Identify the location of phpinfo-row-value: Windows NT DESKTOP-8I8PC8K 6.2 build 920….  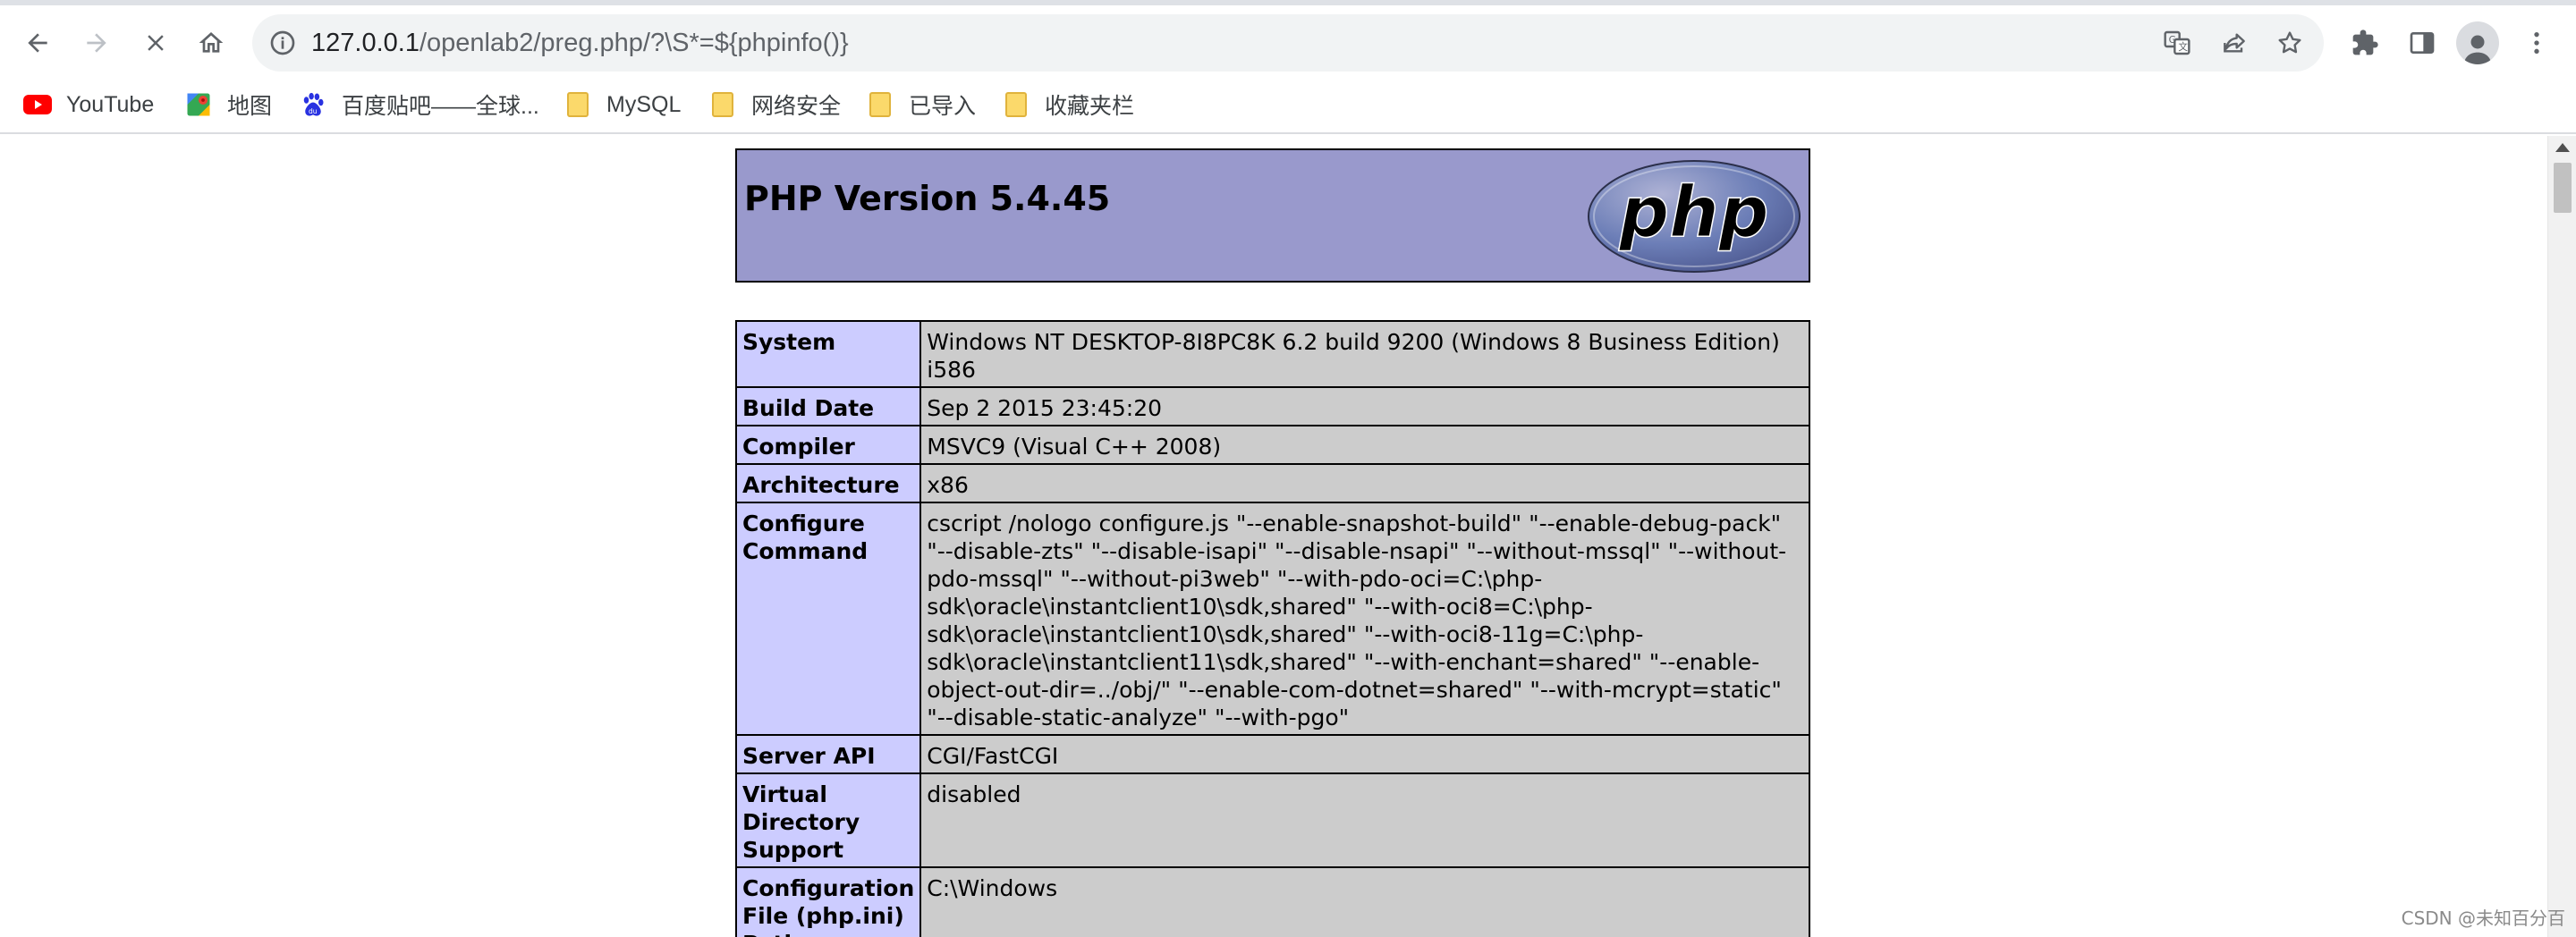
(1364, 354).